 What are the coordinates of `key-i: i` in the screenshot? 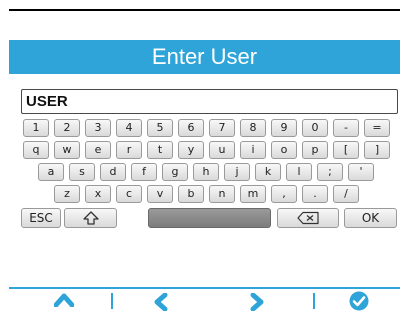 It's located at (253, 150).